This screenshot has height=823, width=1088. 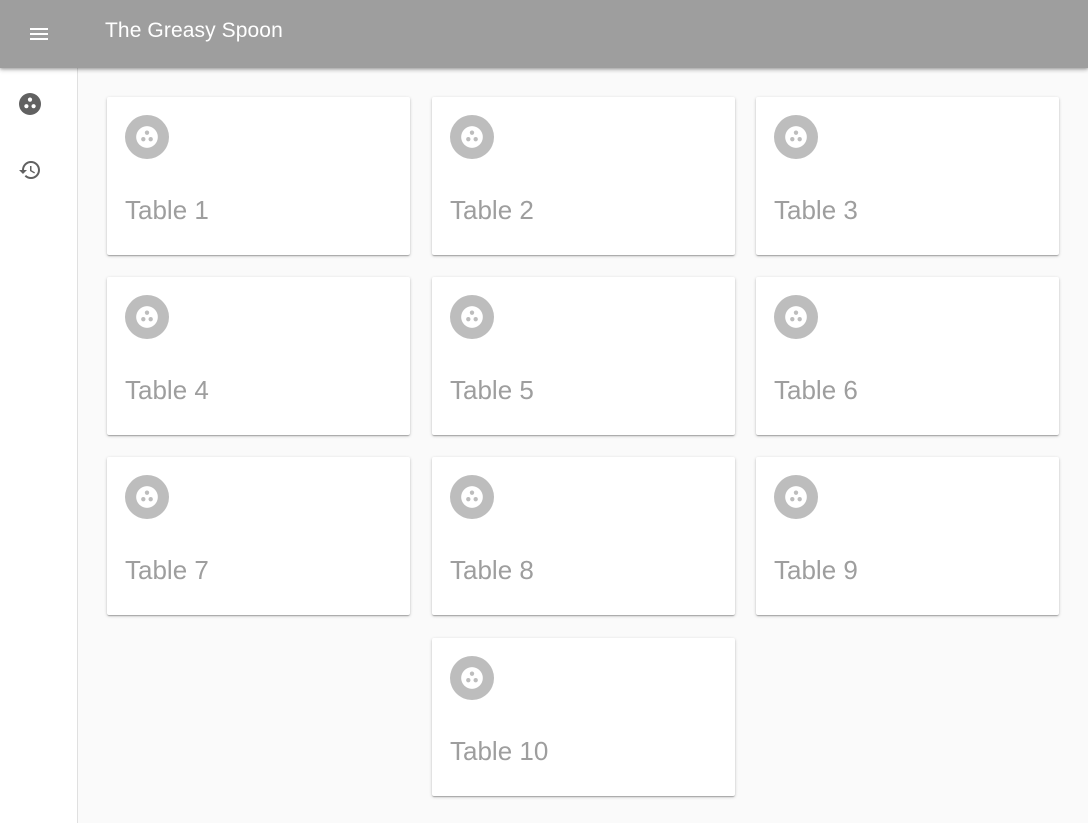 What do you see at coordinates (167, 210) in the screenshot?
I see `table-label: Table 1` at bounding box center [167, 210].